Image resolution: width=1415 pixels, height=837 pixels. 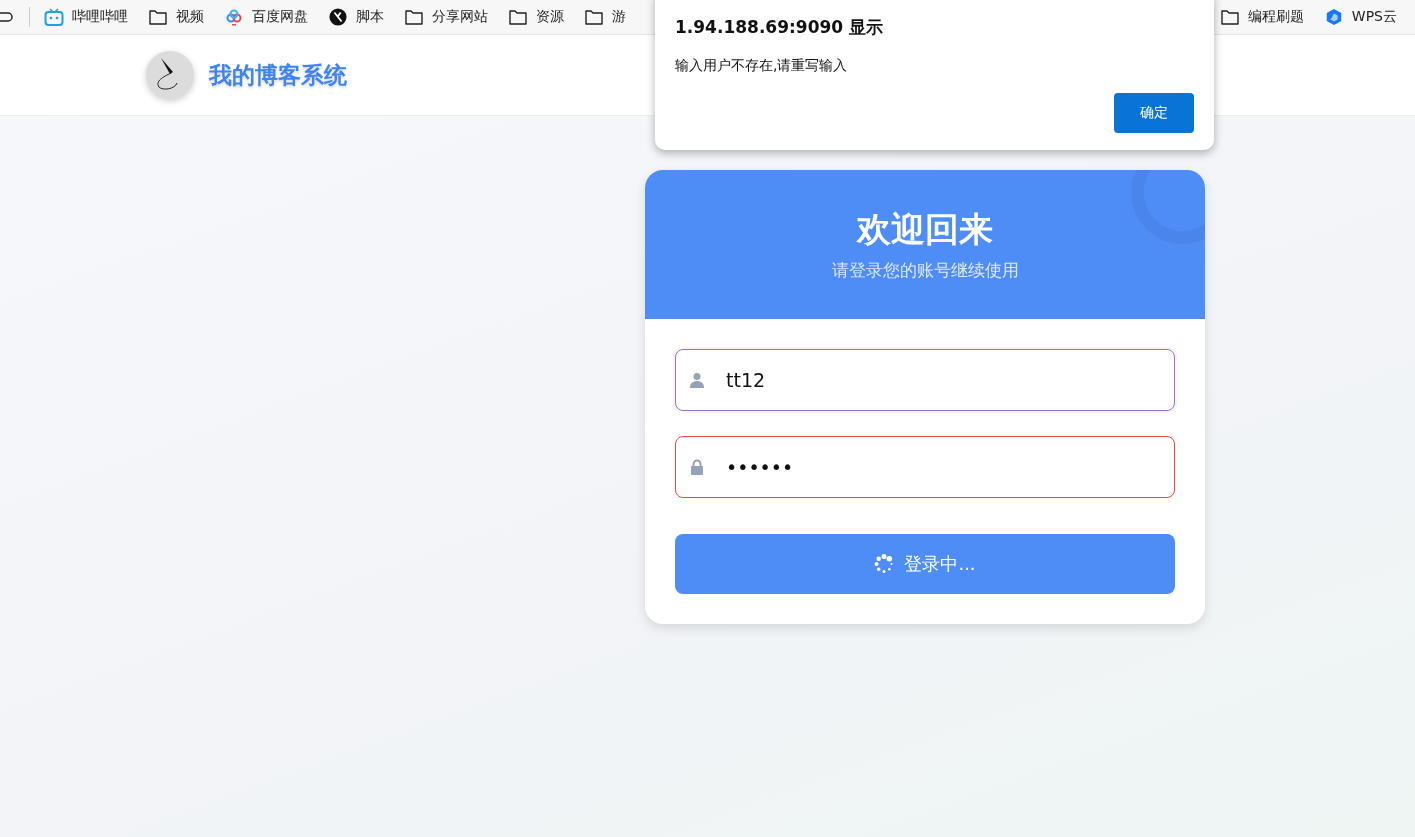 I want to click on bookmark: 哔哩哔哩, so click(x=86, y=17).